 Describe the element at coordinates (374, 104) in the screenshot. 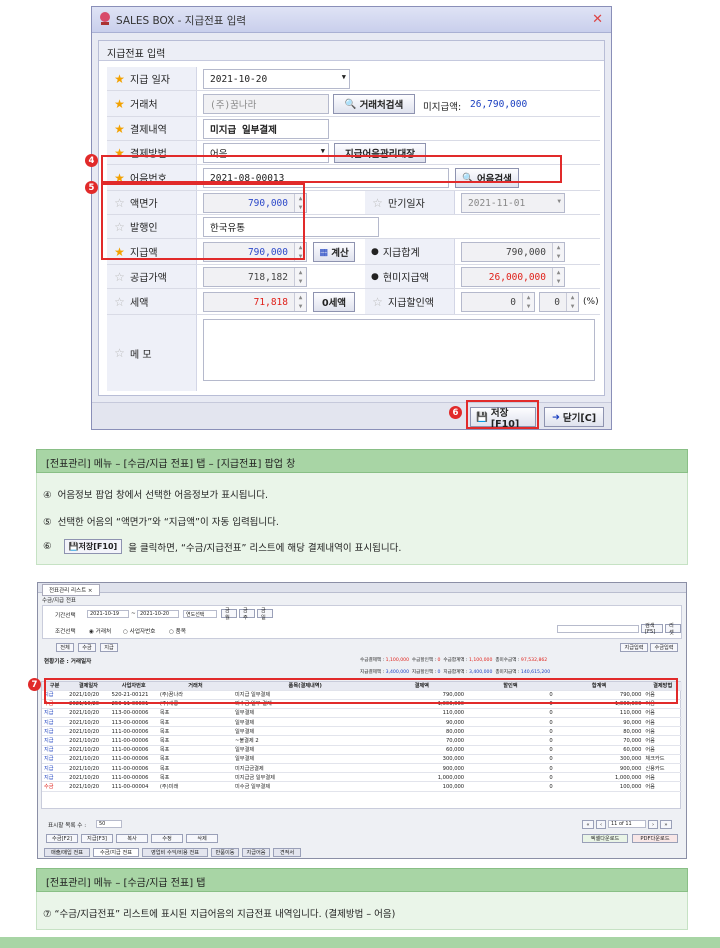

I see `vendor-search-button: 🔍 거래처검색` at that location.